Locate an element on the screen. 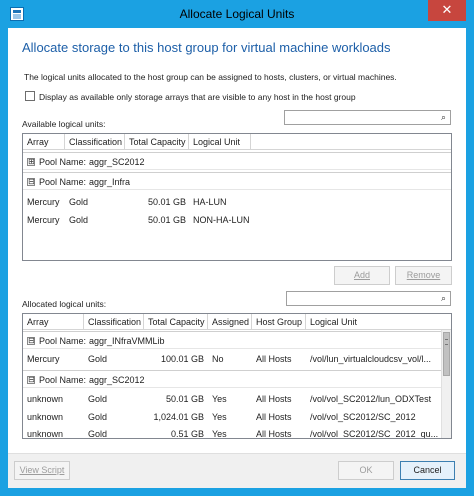 This screenshot has width=474, height=496. window-title: Allocate Logical Units is located at coordinates (237, 14).